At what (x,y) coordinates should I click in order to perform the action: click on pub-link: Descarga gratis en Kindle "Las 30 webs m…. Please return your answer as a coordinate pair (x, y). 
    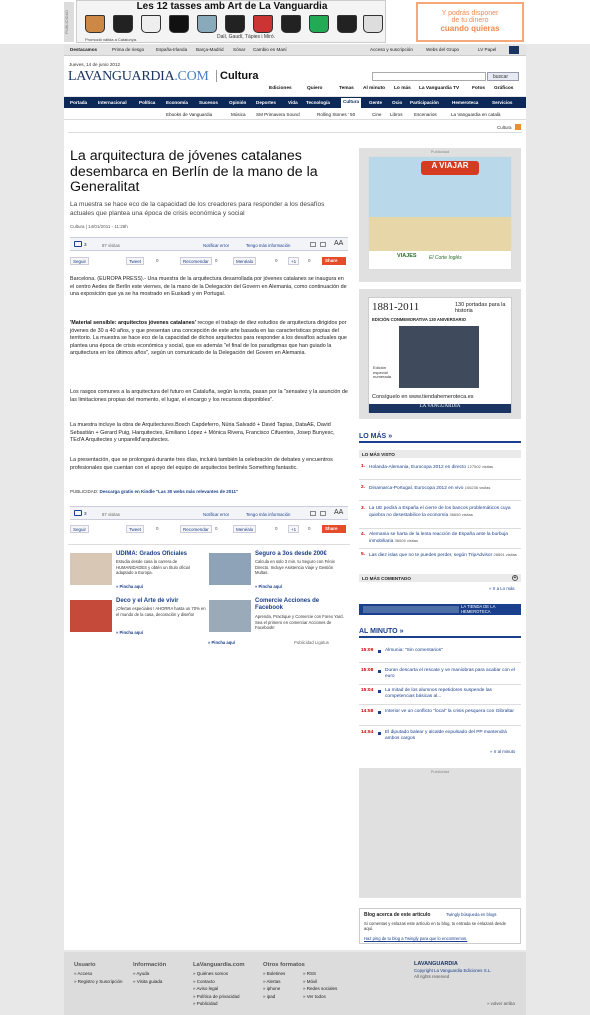
    Looking at the image, I should click on (169, 491).